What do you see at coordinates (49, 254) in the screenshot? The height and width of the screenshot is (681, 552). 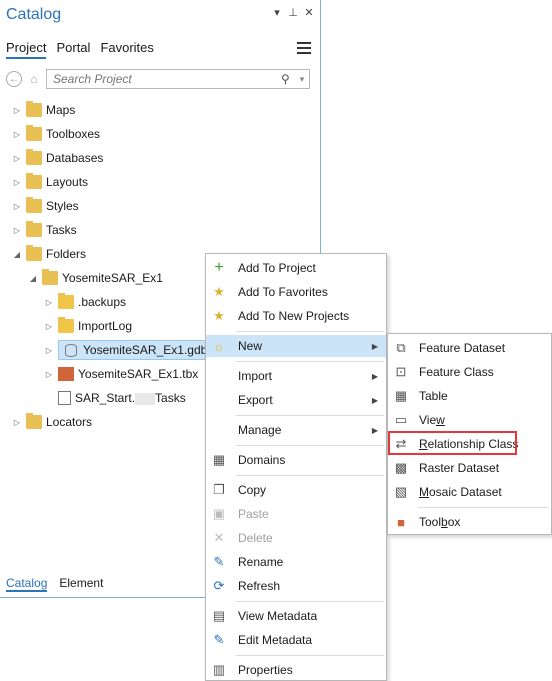 I see `tree-item-folders: ◢ Folders` at bounding box center [49, 254].